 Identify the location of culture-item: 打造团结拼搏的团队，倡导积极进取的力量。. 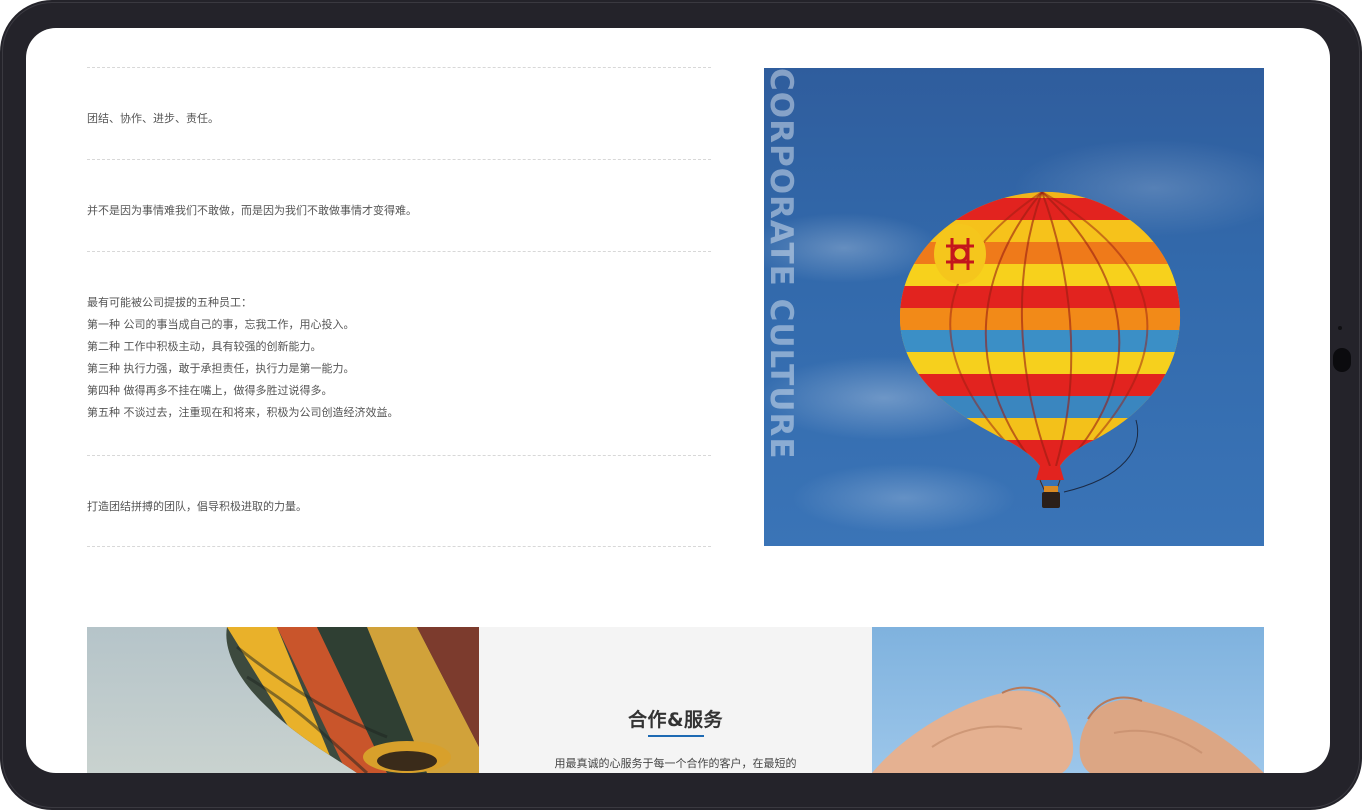
(399, 501).